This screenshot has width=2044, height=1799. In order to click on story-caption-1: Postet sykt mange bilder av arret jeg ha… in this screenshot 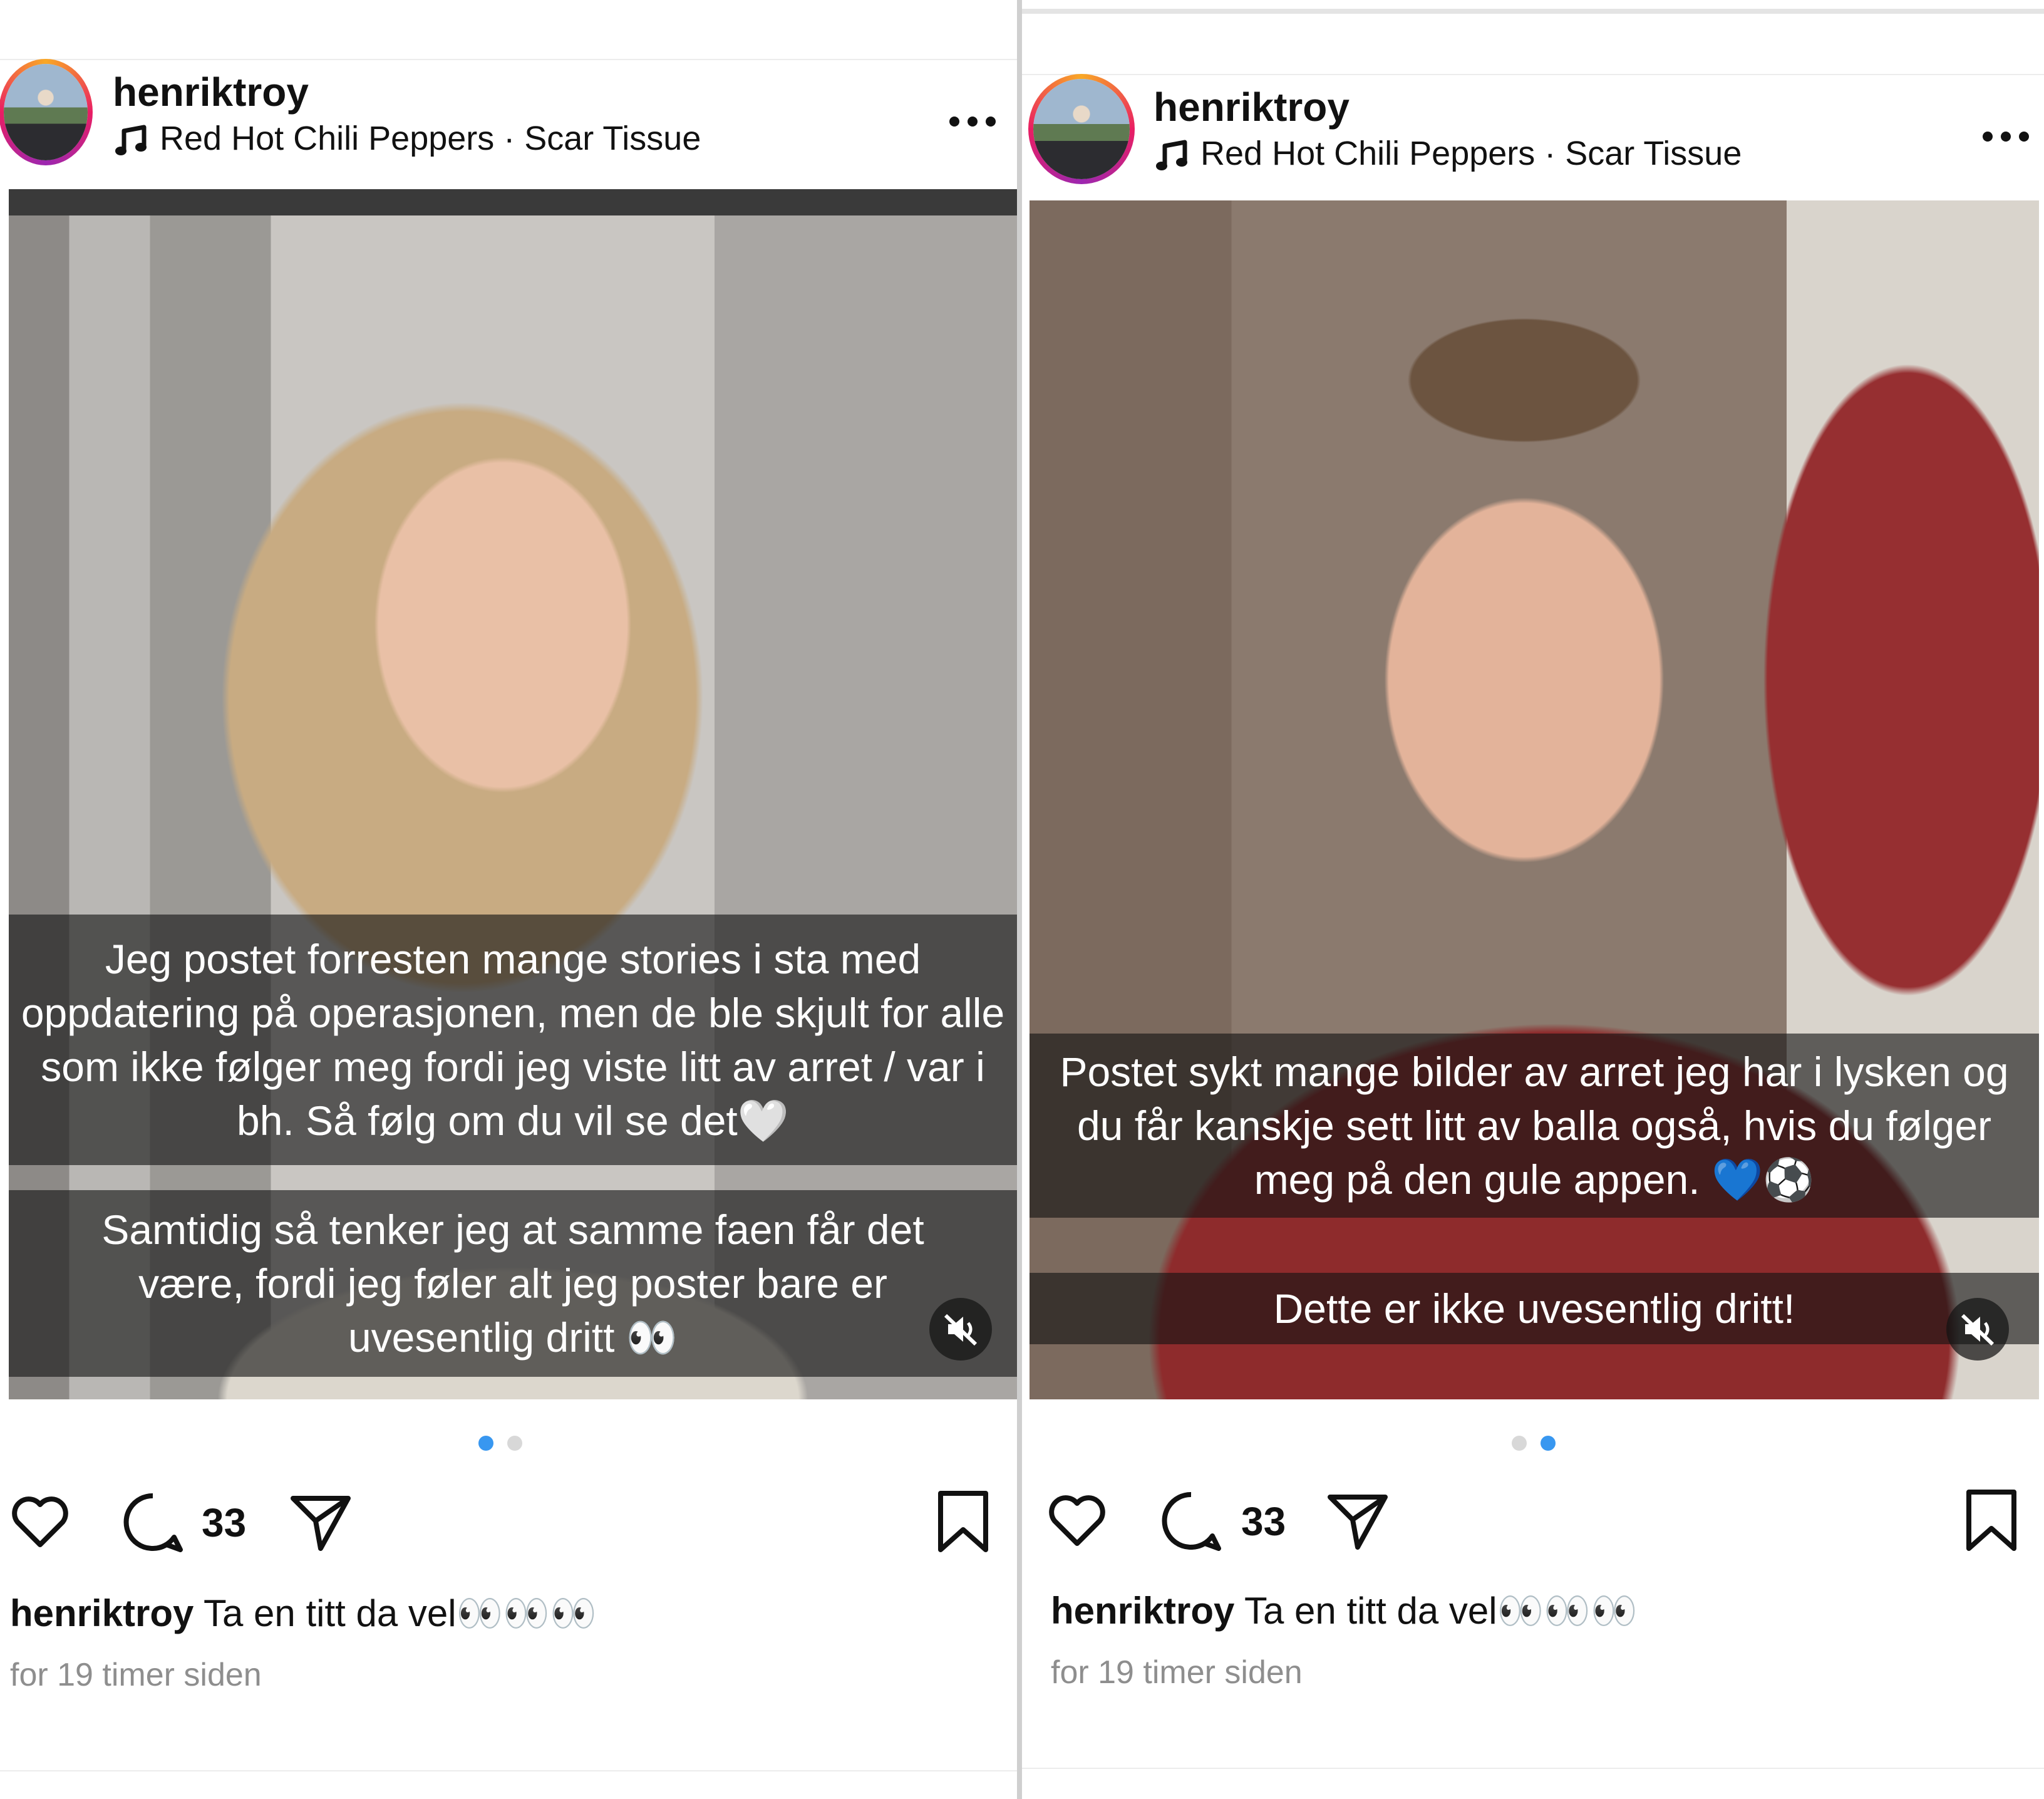, I will do `click(1534, 1126)`.